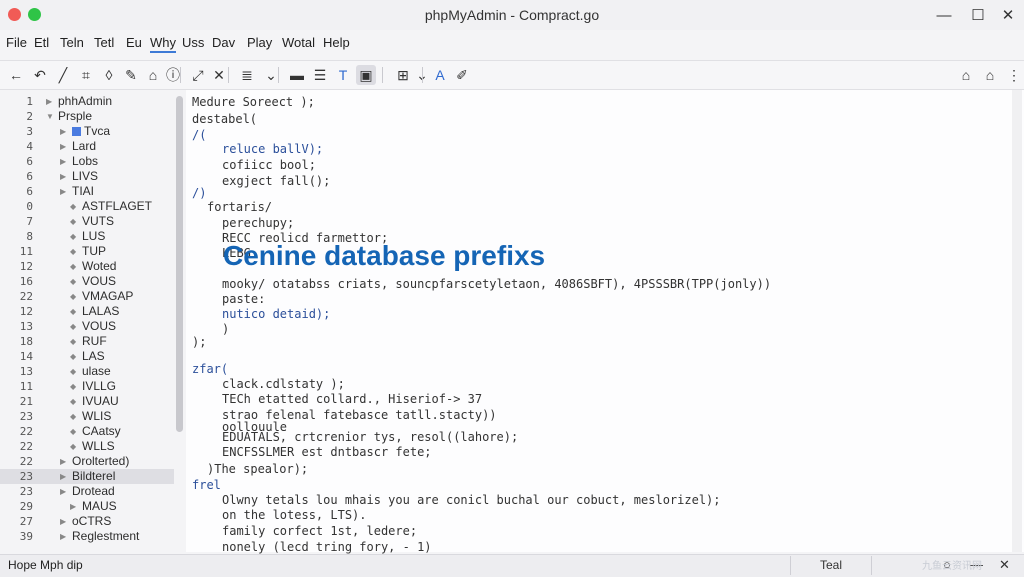 The width and height of the screenshot is (1024, 577). What do you see at coordinates (87, 266) in the screenshot?
I see `tree-item: 12 ◆ Woted` at bounding box center [87, 266].